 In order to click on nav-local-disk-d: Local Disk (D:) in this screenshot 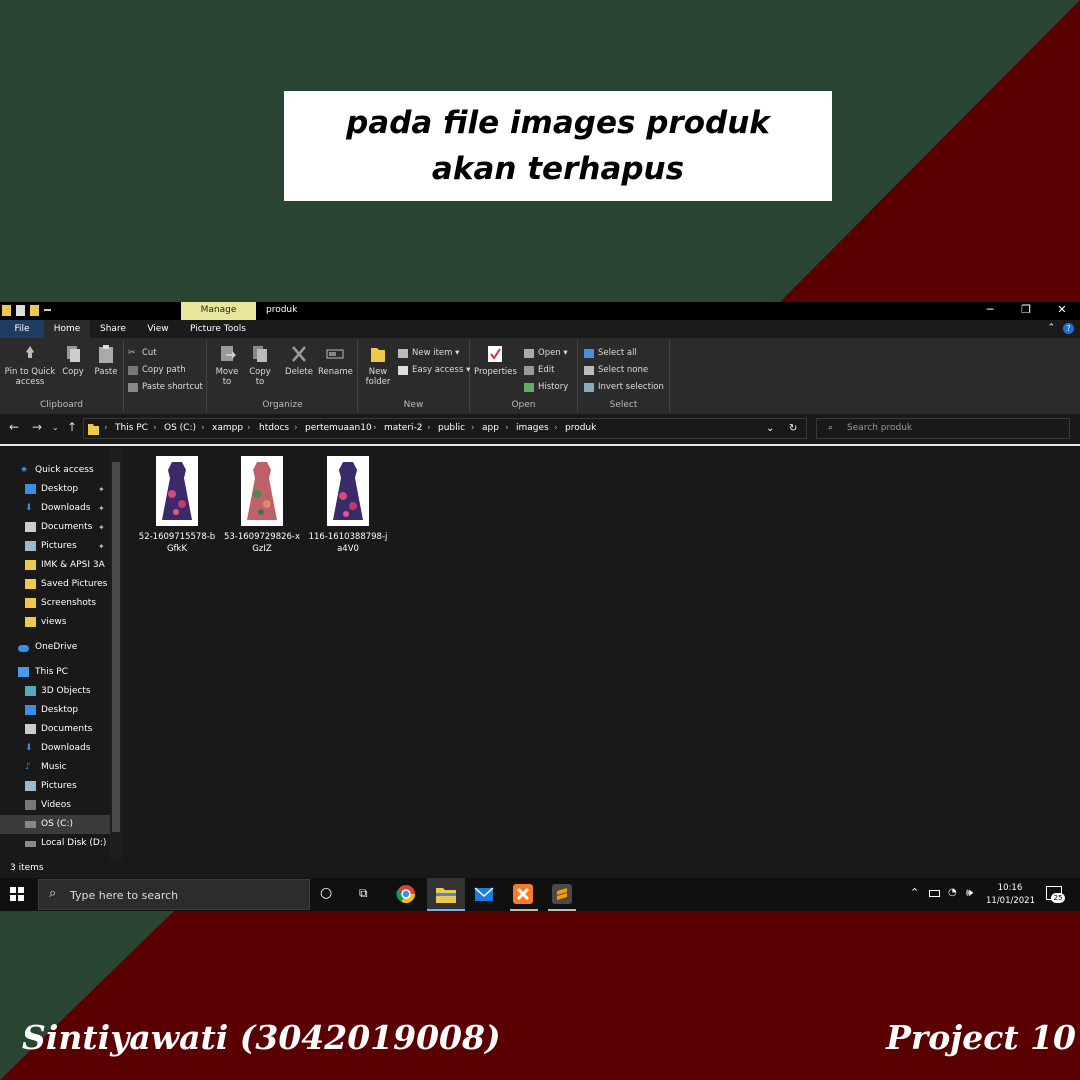, I will do `click(65, 843)`.